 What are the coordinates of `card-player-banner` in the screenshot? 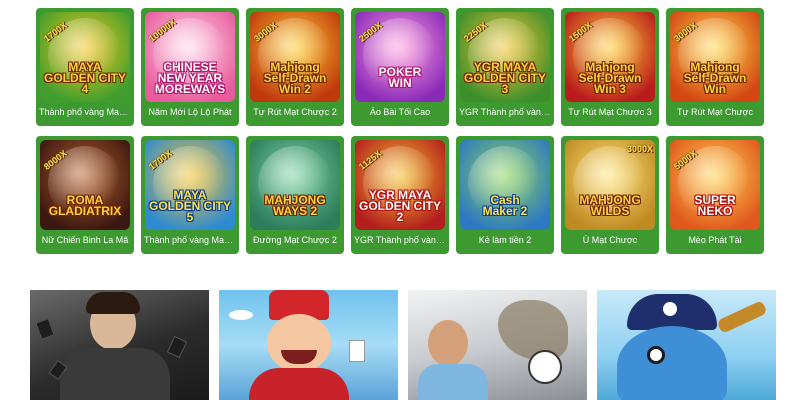 It's located at (119, 345).